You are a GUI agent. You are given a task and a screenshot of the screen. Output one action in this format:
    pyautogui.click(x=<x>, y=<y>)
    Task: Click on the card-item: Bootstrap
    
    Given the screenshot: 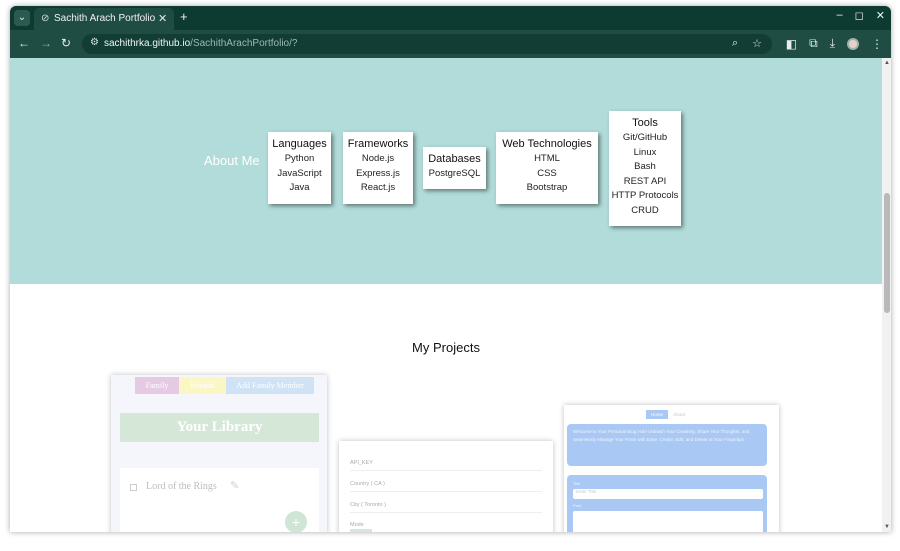 What is the action you would take?
    pyautogui.click(x=547, y=187)
    